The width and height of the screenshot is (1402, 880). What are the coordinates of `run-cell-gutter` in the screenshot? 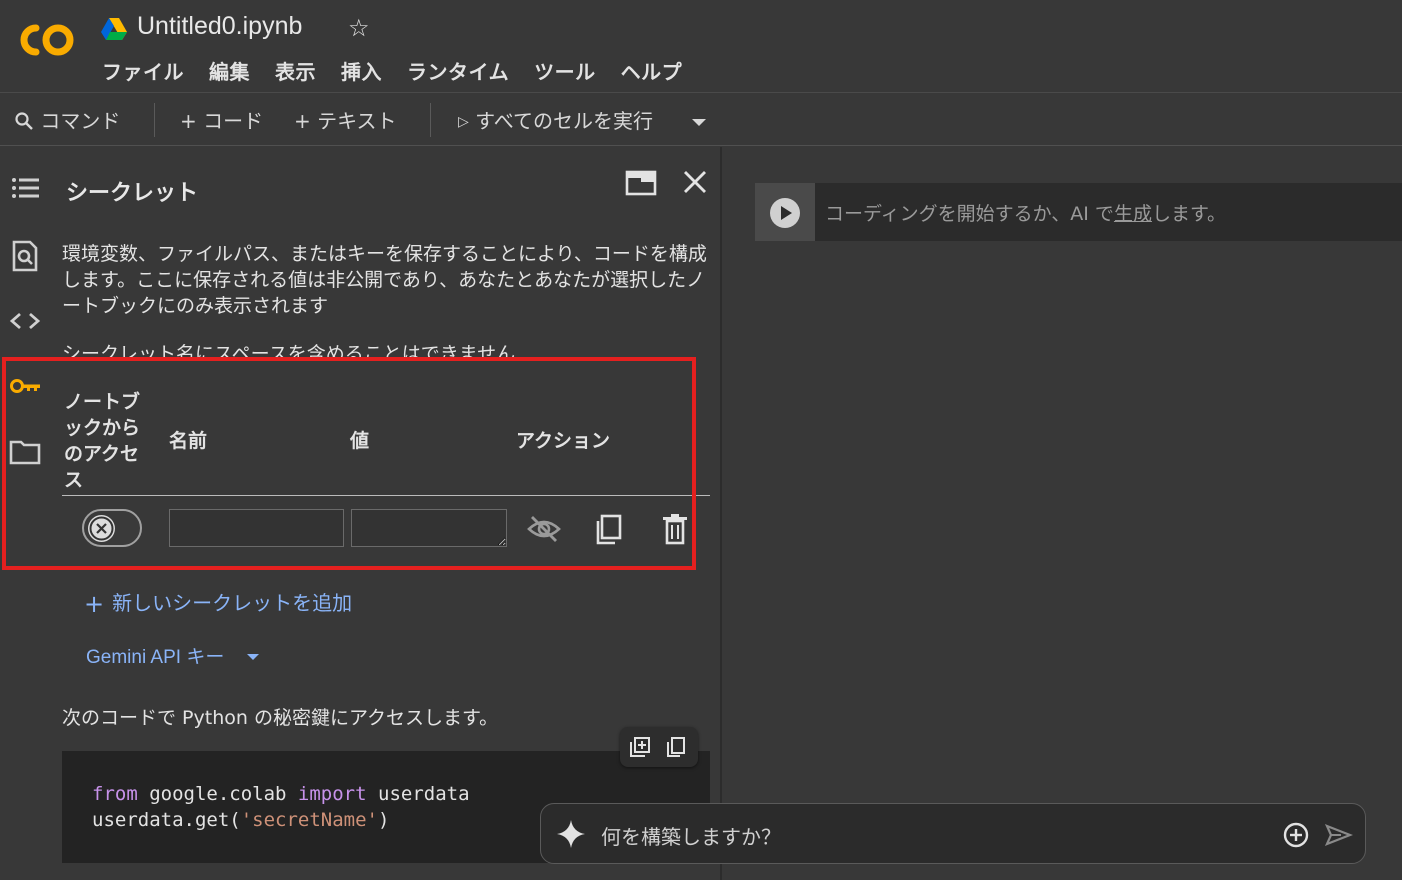 It's located at (785, 212).